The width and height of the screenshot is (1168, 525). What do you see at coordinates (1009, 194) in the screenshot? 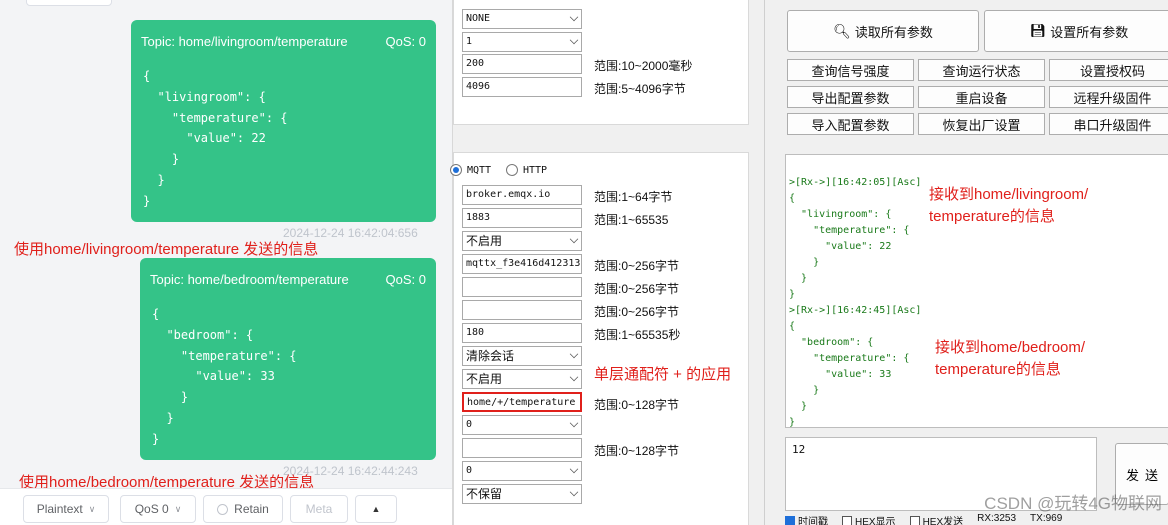
I see `annotation-line: 接收到home/livingroom/` at bounding box center [1009, 194].